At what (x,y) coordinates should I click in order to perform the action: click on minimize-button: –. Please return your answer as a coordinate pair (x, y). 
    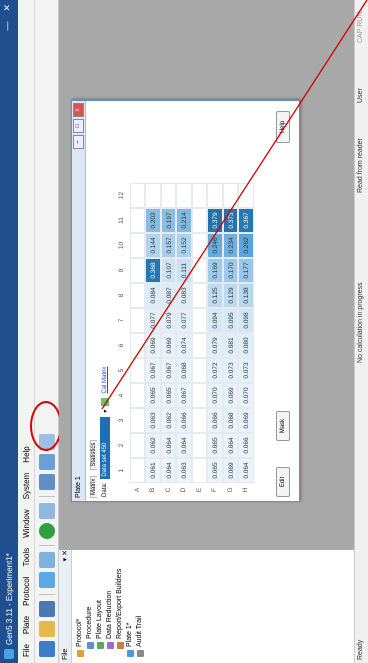
    Looking at the image, I should click on (78, 142).